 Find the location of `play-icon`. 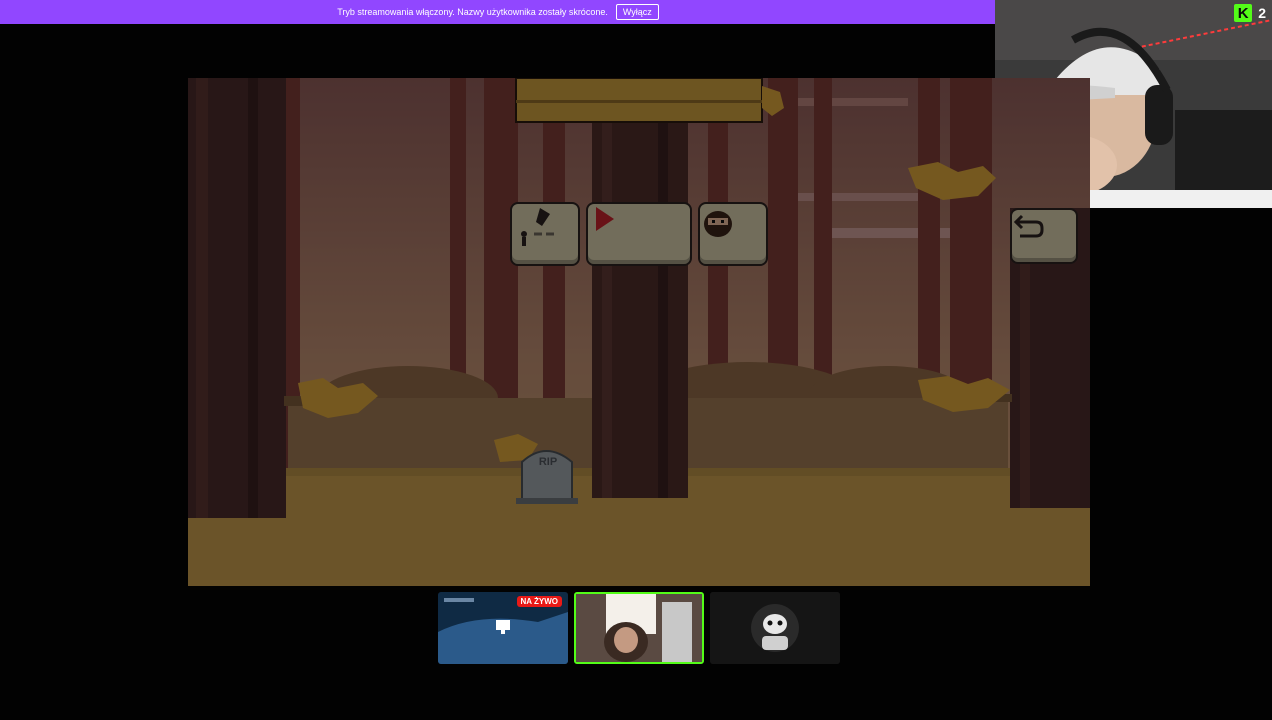

play-icon is located at coordinates (605, 219).